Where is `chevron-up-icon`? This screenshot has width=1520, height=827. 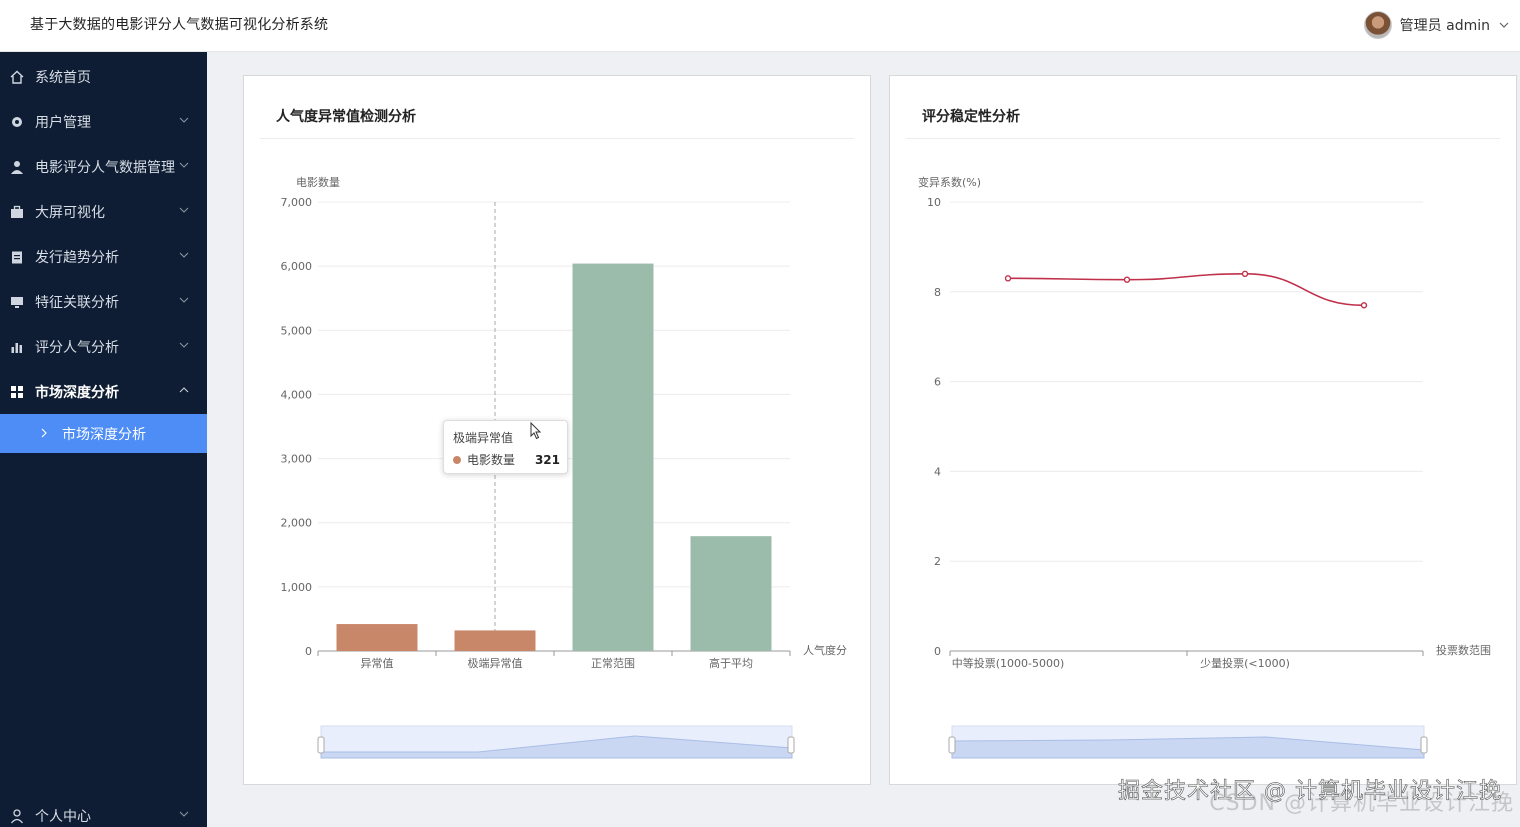 chevron-up-icon is located at coordinates (184, 390).